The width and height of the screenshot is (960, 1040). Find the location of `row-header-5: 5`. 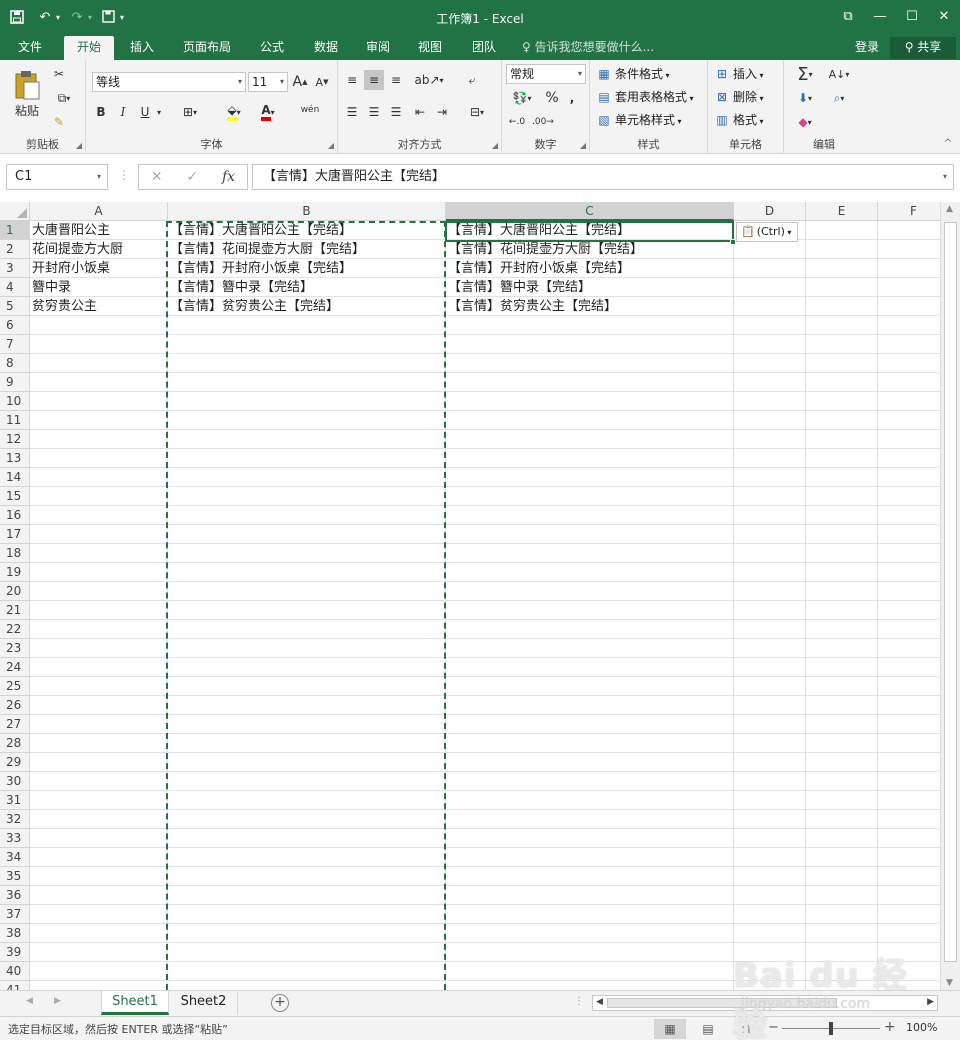

row-header-5: 5 is located at coordinates (15, 306).